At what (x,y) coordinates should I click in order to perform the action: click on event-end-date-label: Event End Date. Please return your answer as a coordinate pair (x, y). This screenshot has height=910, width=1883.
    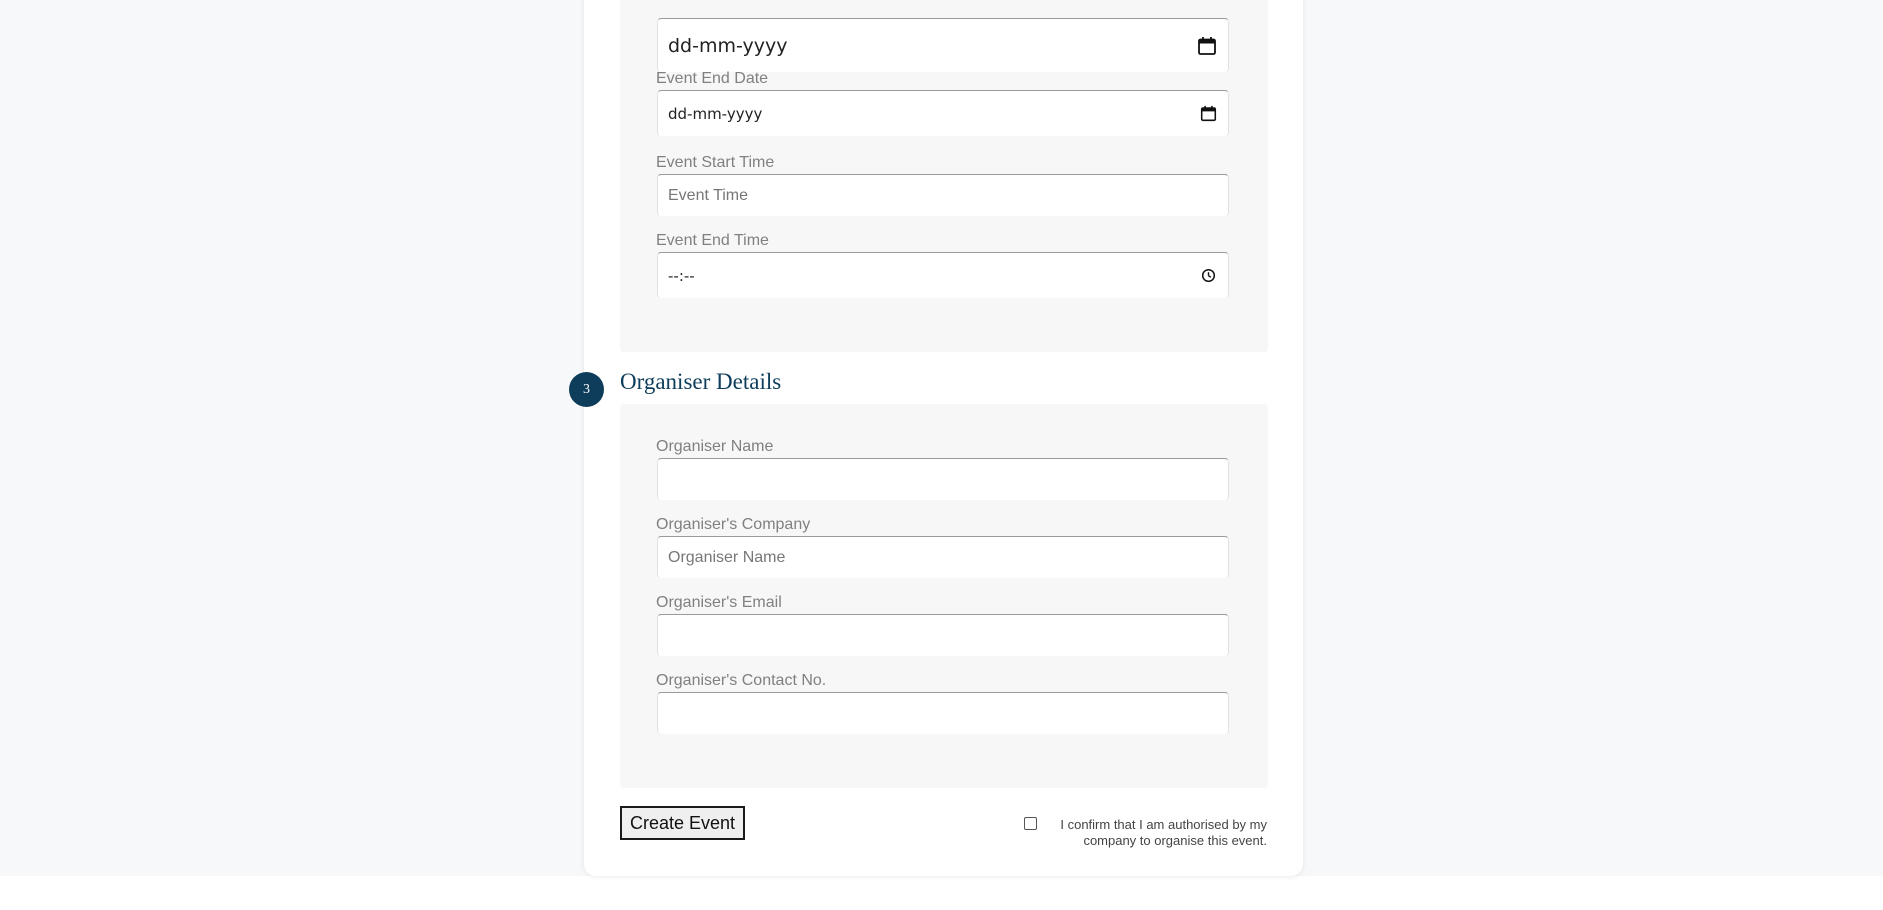
    Looking at the image, I should click on (712, 78).